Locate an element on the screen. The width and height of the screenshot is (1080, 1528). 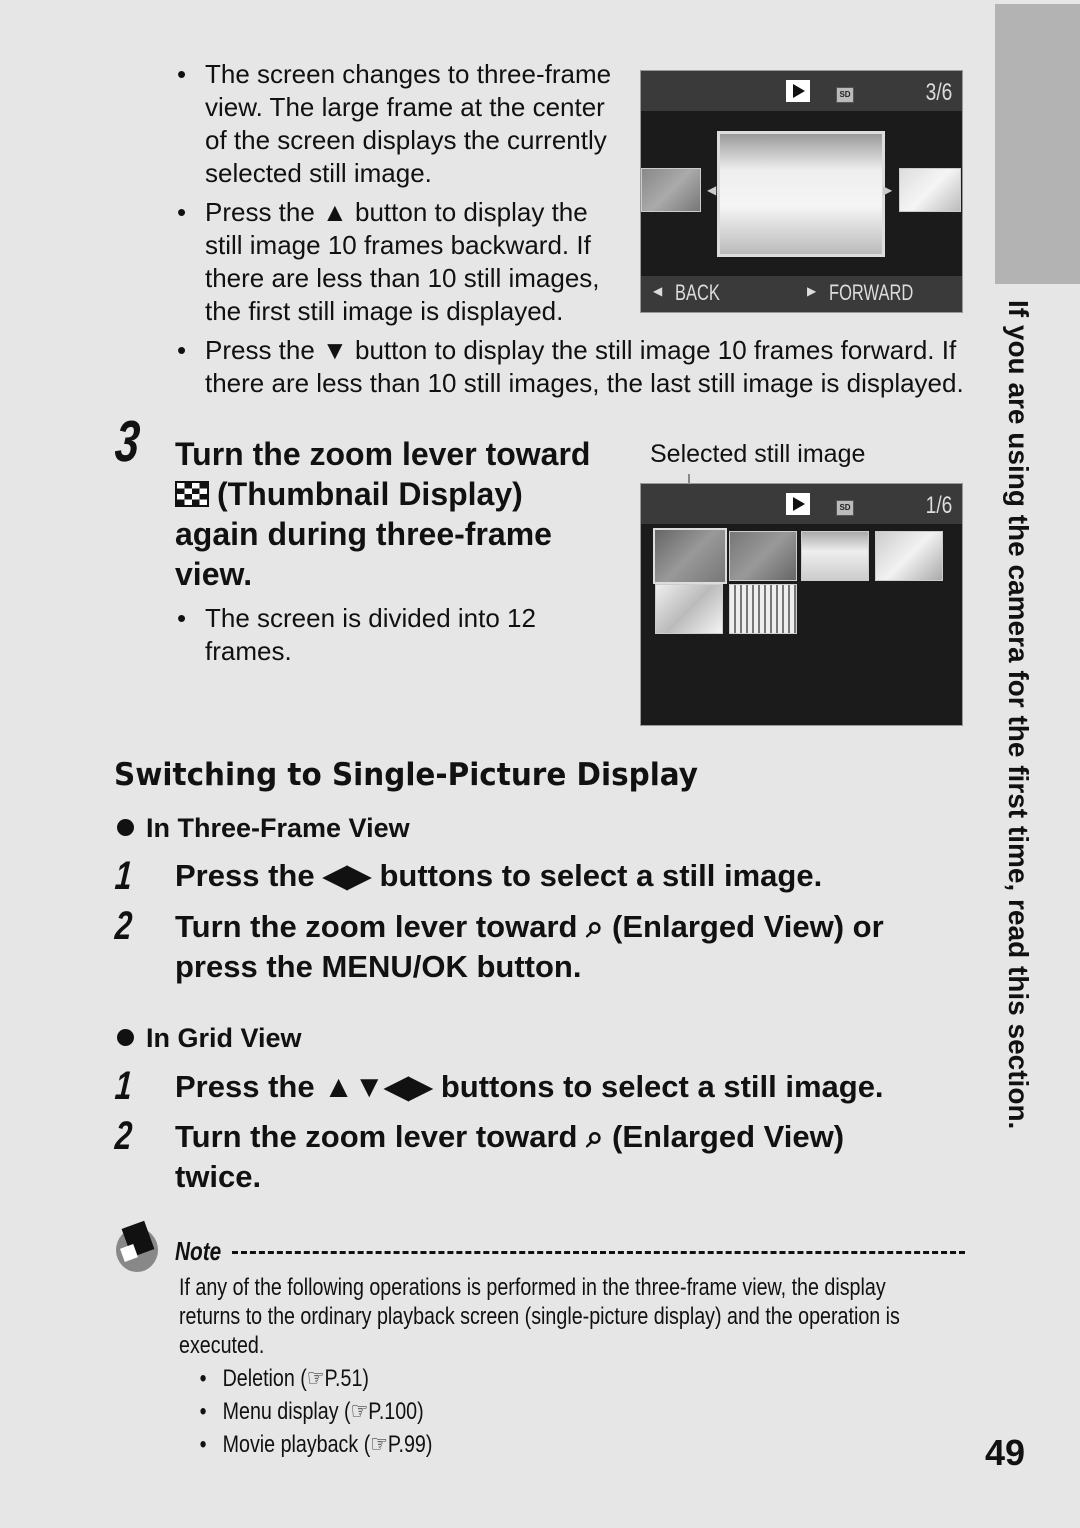
selected-image-frame is located at coordinates (801, 194).